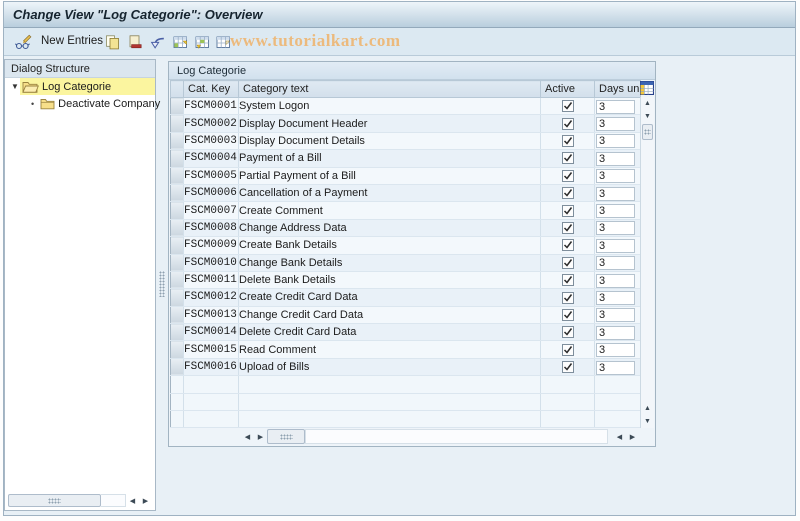 The image size is (800, 521). I want to click on category-text-cell: Upload of Bills, so click(389, 367).